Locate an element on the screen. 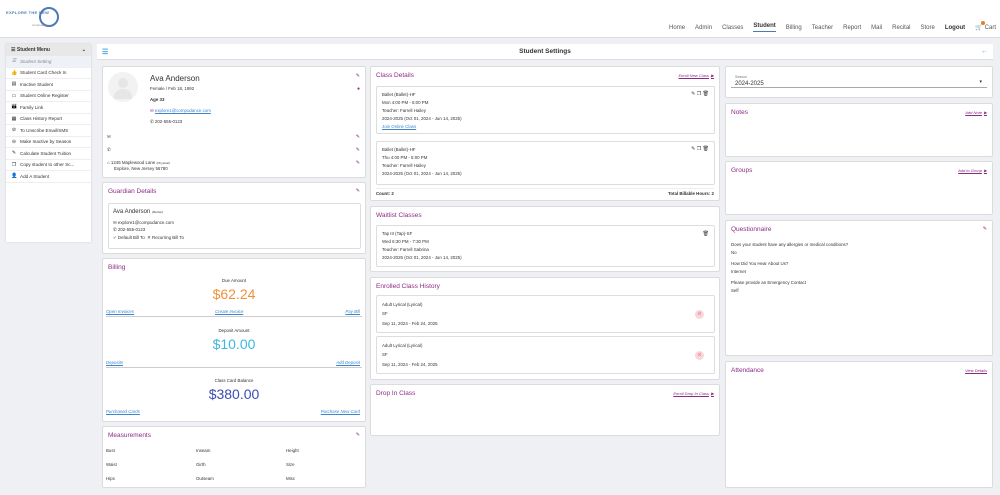  pay-bill-link: Pay Bill is located at coordinates (352, 311).